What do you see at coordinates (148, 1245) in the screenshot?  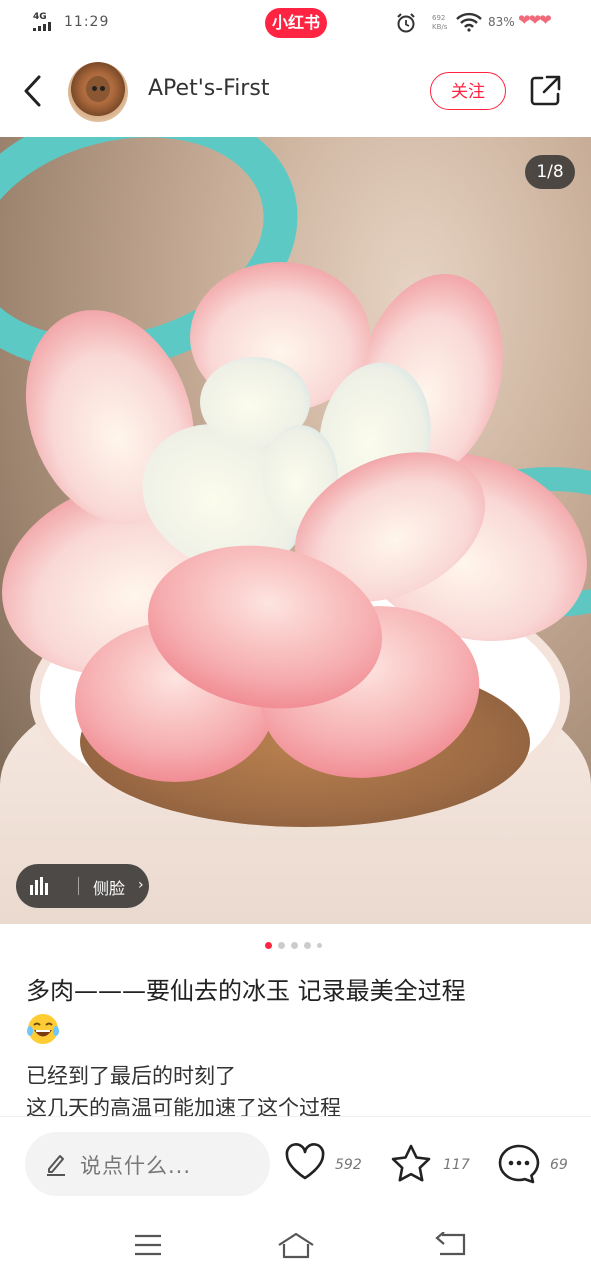 I see `menu-icon` at bounding box center [148, 1245].